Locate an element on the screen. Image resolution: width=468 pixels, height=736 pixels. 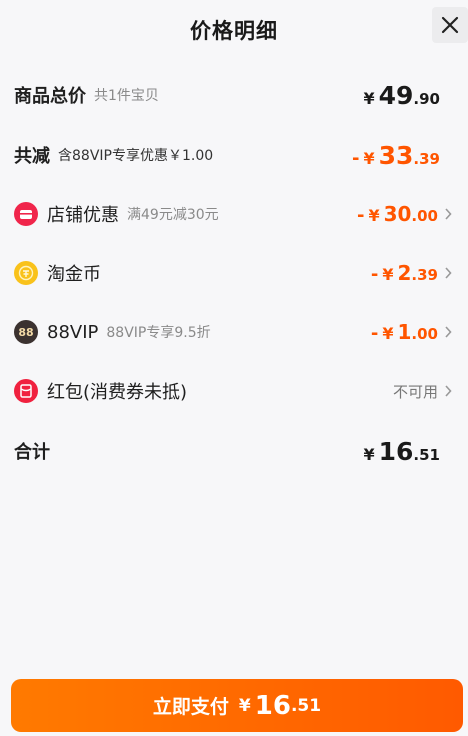
discount-label: 88VIP is located at coordinates (73, 332).